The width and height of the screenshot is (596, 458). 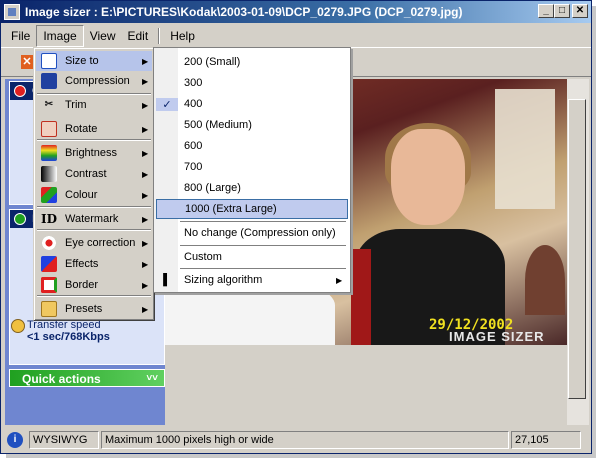 I want to click on quick-actions-label: Quick actions, so click(x=61, y=379).